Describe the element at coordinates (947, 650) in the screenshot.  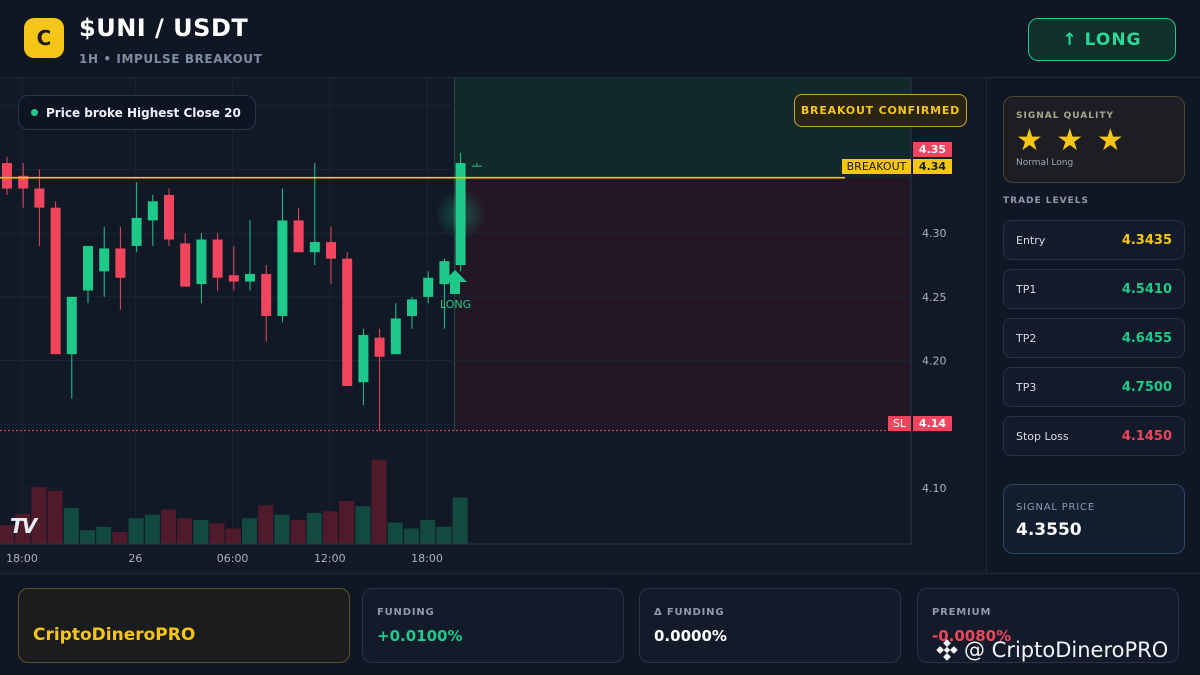
I see `binance-icon` at that location.